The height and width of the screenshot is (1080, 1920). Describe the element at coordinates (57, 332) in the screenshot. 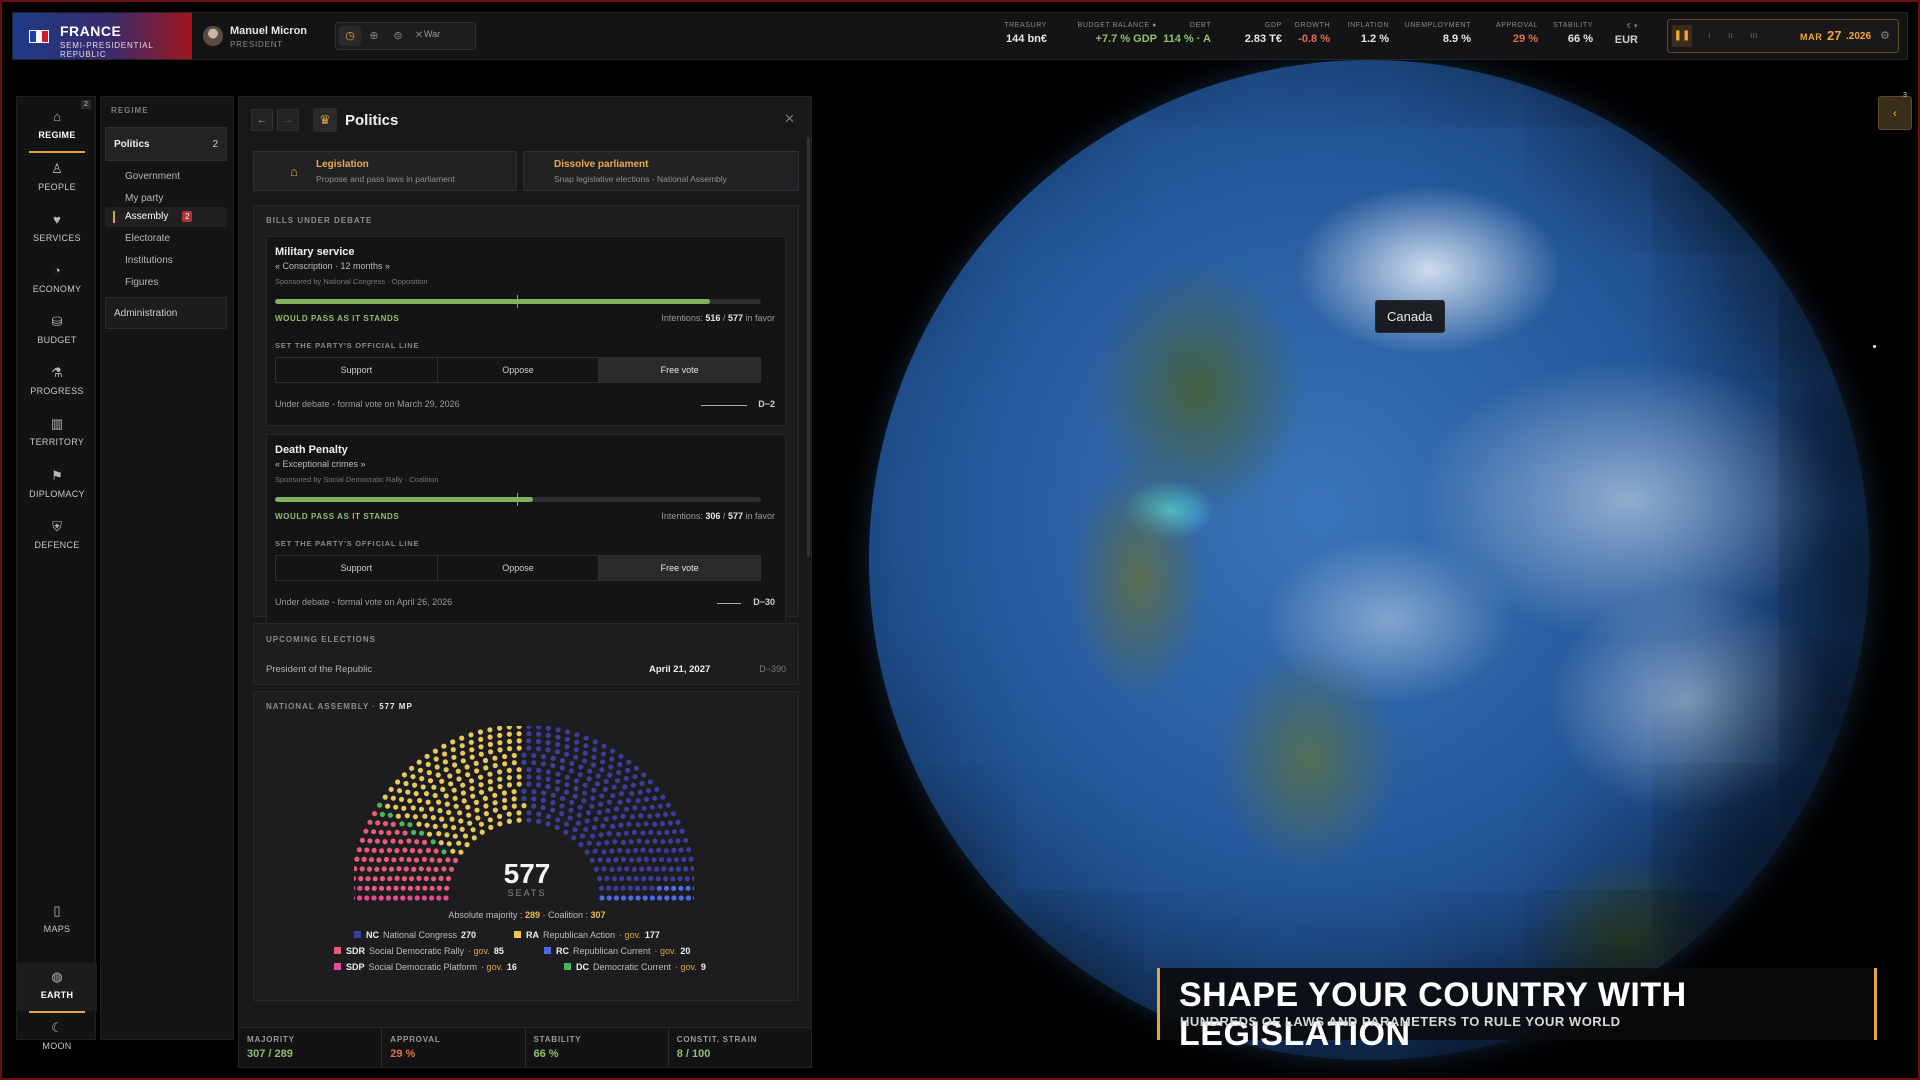

I see `nav-item-budget: ⛁ BUDGET` at that location.